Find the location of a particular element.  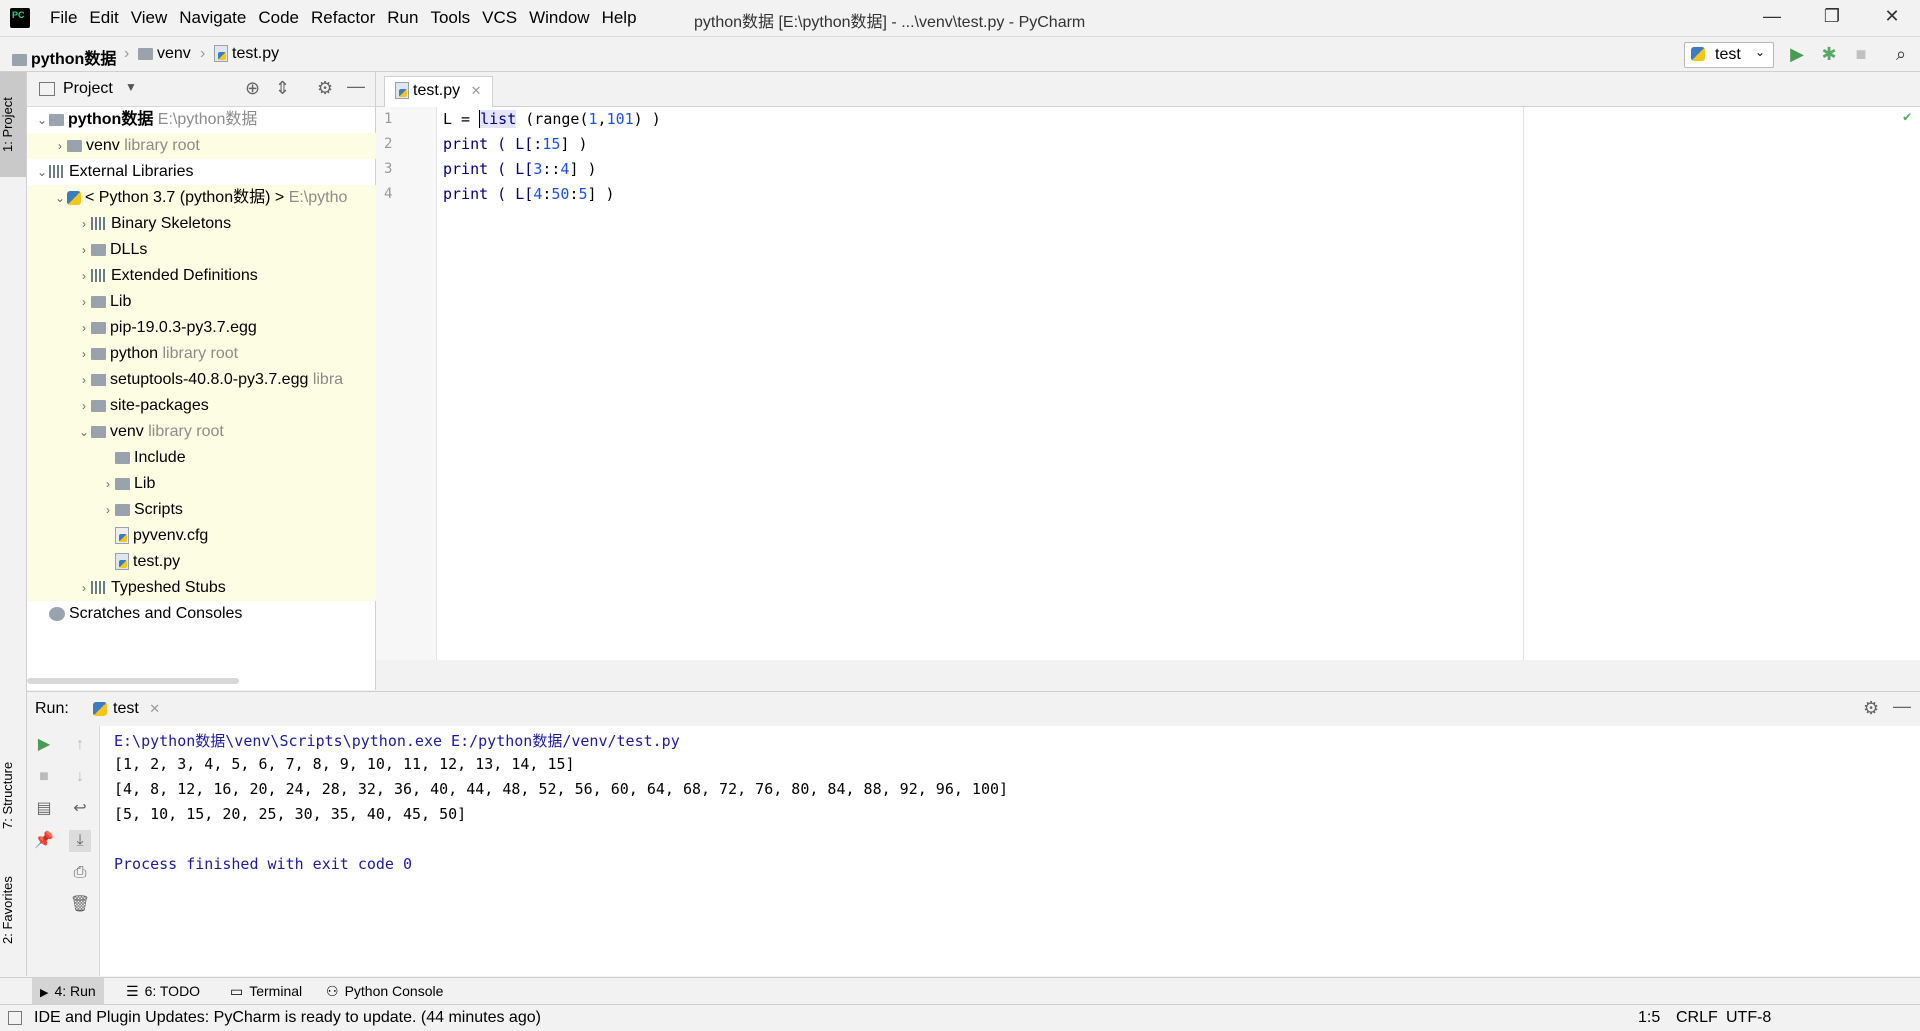

up-arrow-icon: ↑ is located at coordinates (80, 745).